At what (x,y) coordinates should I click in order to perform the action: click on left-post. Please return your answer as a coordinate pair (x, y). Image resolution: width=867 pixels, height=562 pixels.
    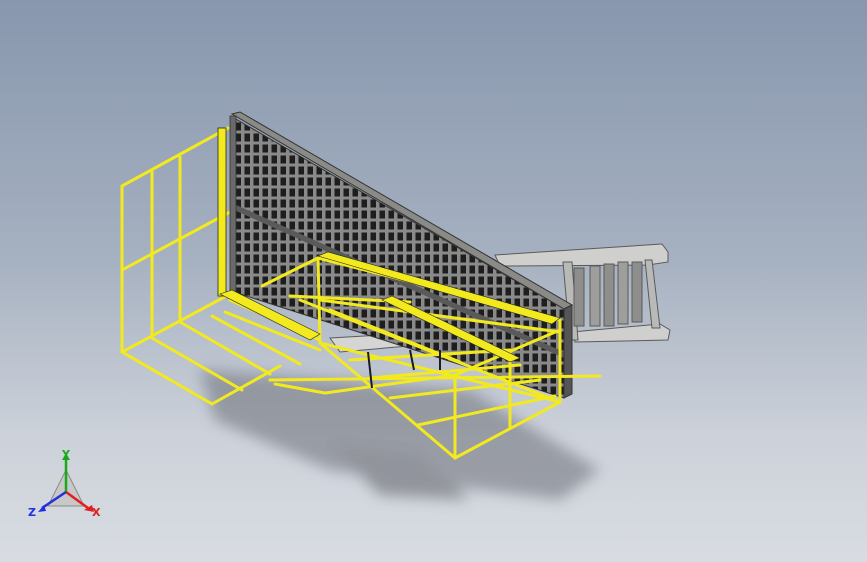
    Looking at the image, I should click on (222, 212).